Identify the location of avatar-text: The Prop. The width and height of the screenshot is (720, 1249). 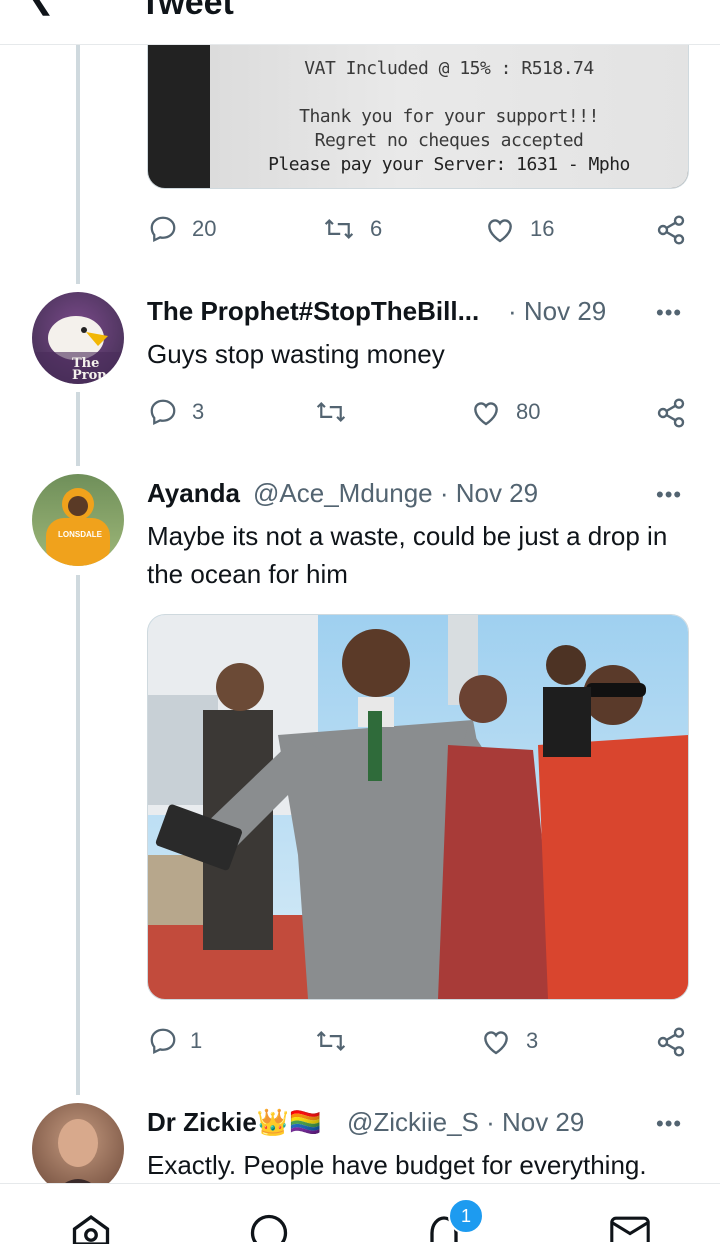
(89, 369).